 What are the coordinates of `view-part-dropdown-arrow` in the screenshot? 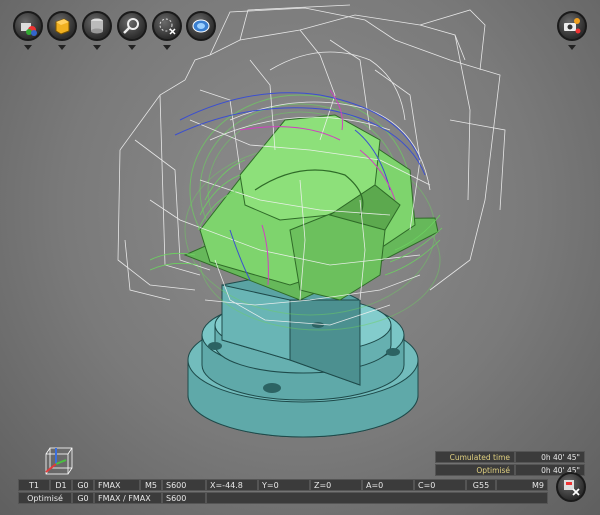 It's located at (97, 47).